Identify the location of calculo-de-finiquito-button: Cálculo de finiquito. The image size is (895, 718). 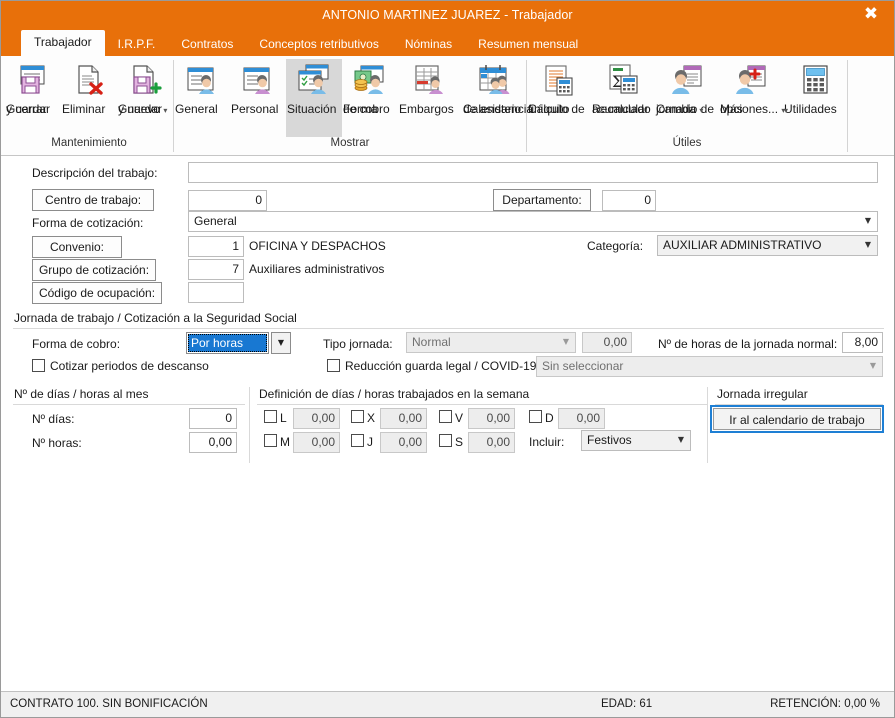
(559, 98).